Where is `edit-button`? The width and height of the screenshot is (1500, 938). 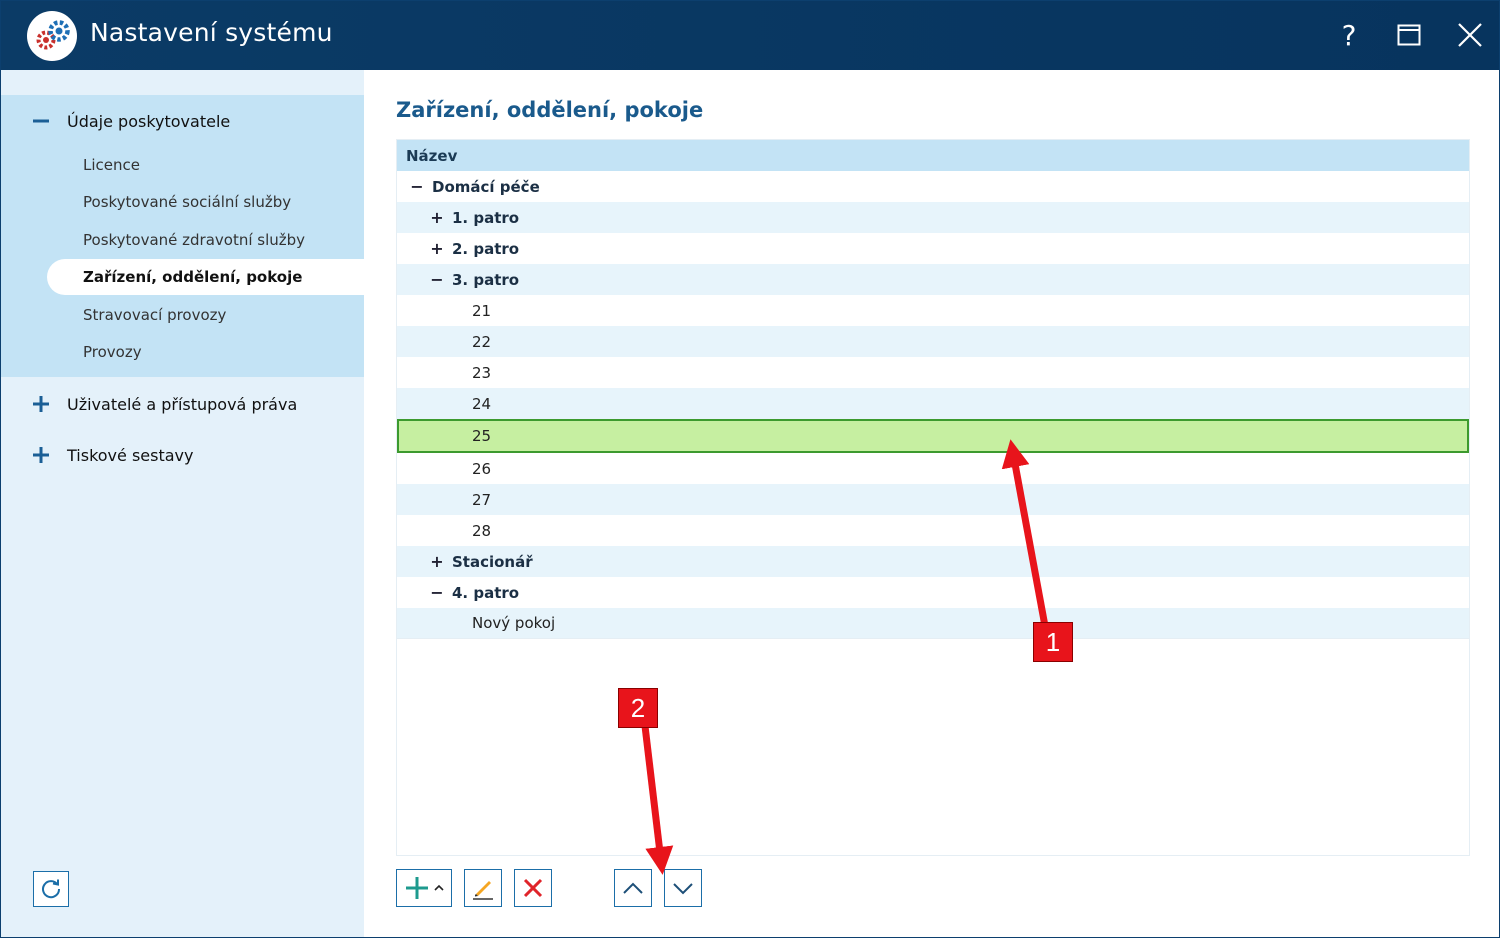 edit-button is located at coordinates (483, 888).